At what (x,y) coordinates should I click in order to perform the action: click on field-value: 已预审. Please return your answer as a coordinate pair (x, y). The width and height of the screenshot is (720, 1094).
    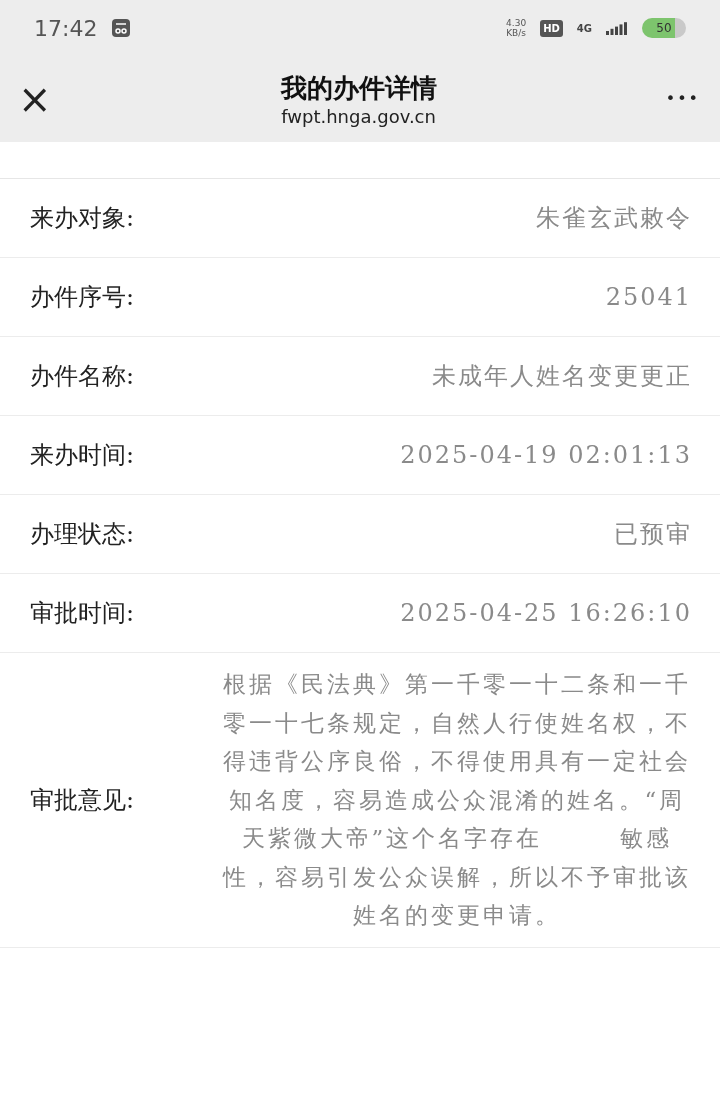
    Looking at the image, I should click on (653, 534).